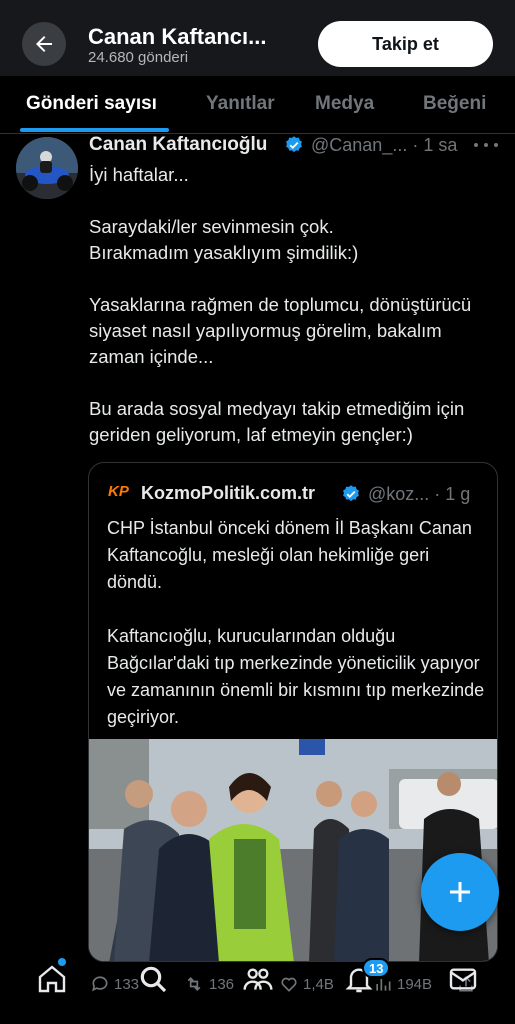 The height and width of the screenshot is (1024, 515). What do you see at coordinates (138, 57) in the screenshot?
I see `post-count: 24.680 gönderi` at bounding box center [138, 57].